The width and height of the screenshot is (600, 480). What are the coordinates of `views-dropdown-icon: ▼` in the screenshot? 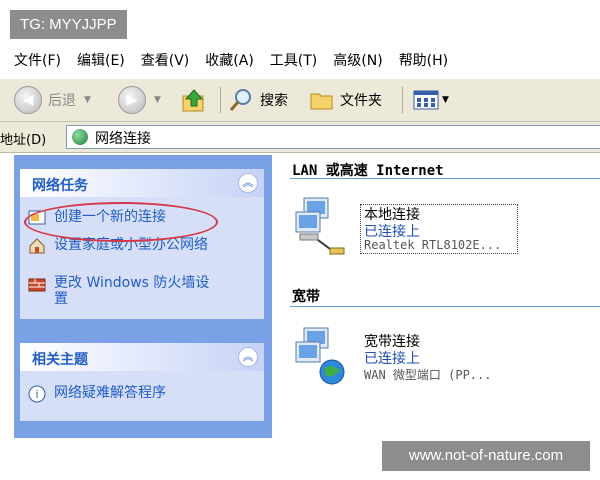 It's located at (445, 100).